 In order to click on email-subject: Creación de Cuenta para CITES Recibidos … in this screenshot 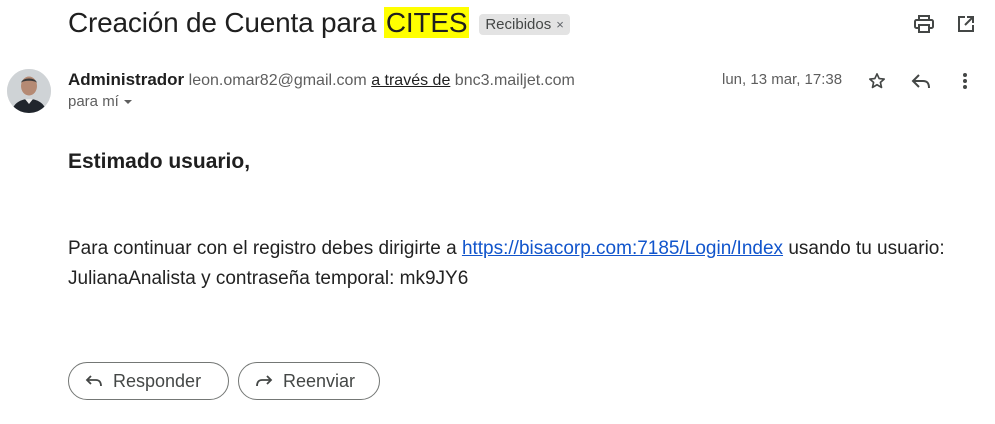, I will do `click(319, 23)`.